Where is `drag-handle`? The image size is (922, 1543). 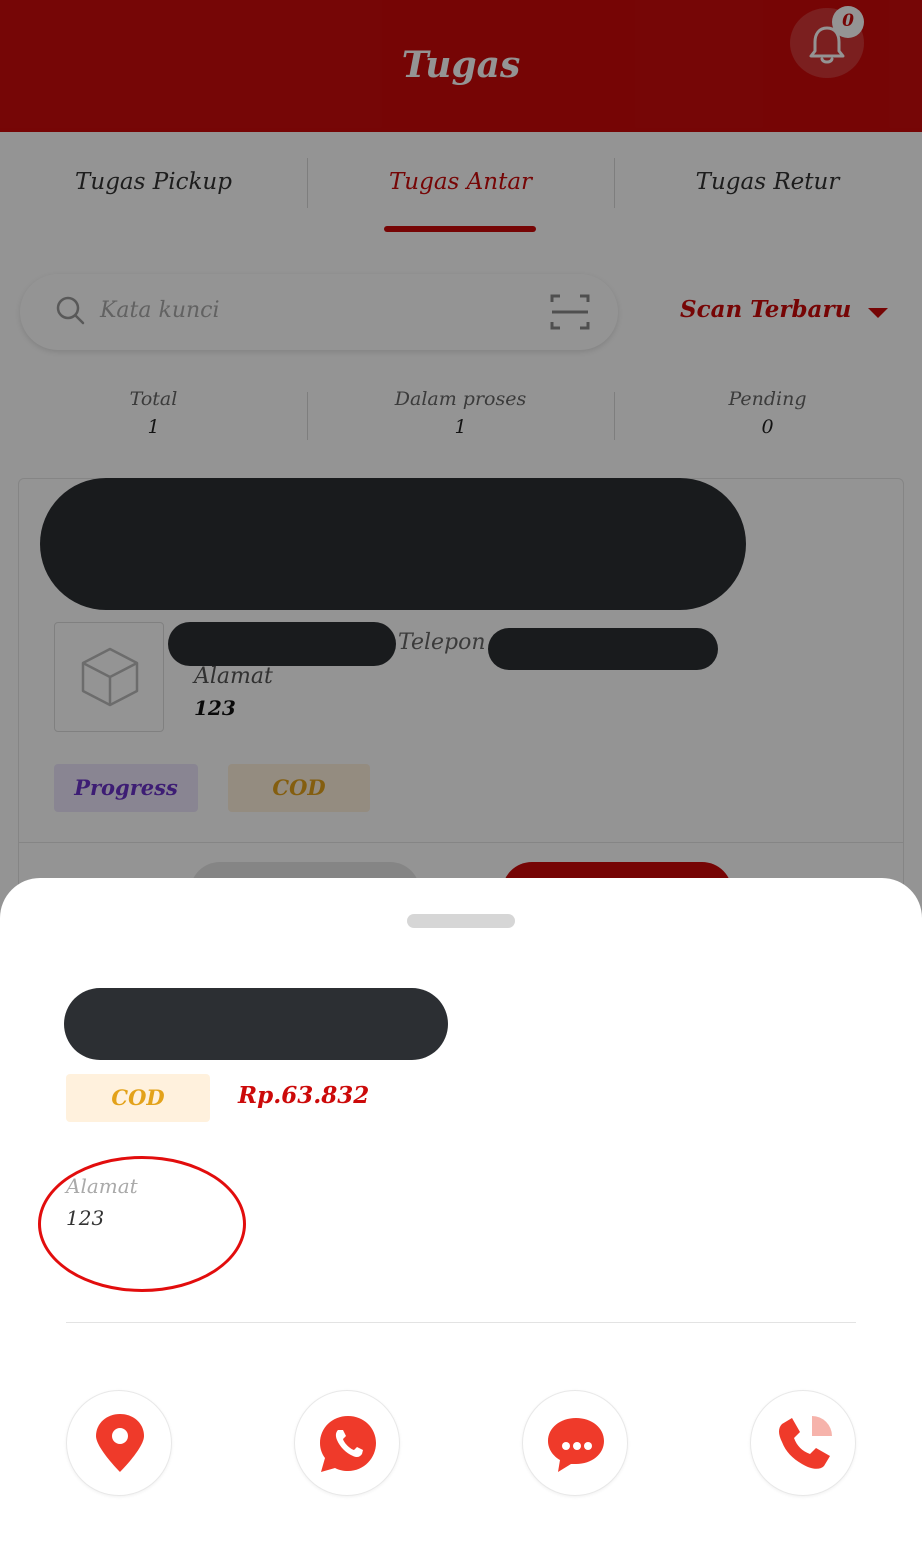
drag-handle is located at coordinates (461, 921).